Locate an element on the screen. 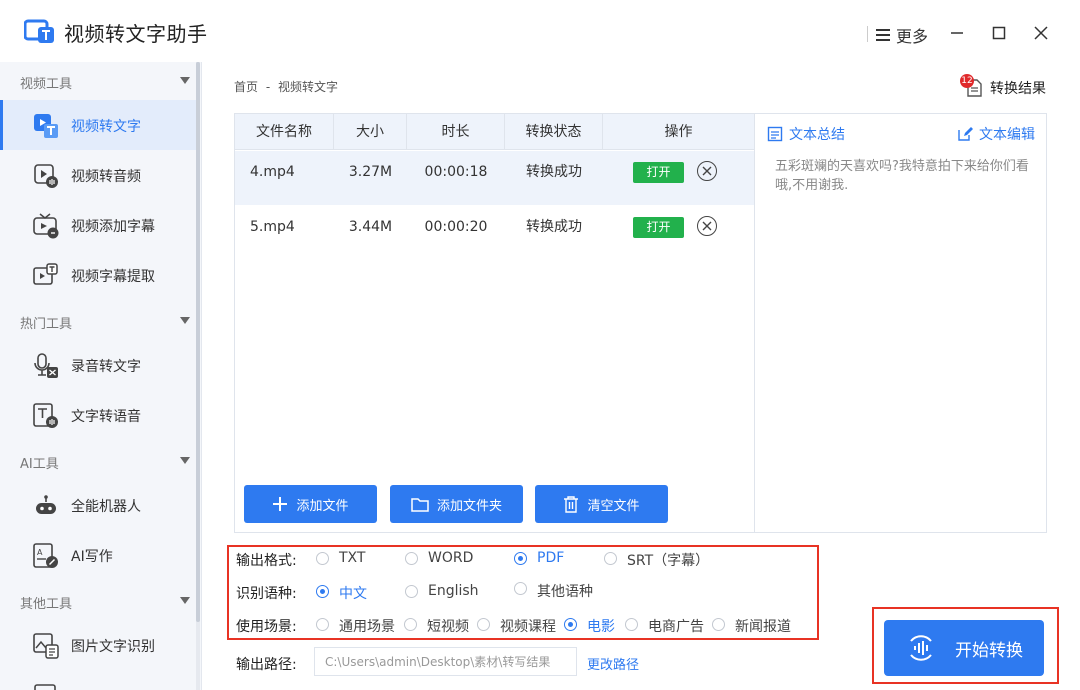 This screenshot has width=1080, height=690. breadcrumb-home: 首页 is located at coordinates (246, 87).